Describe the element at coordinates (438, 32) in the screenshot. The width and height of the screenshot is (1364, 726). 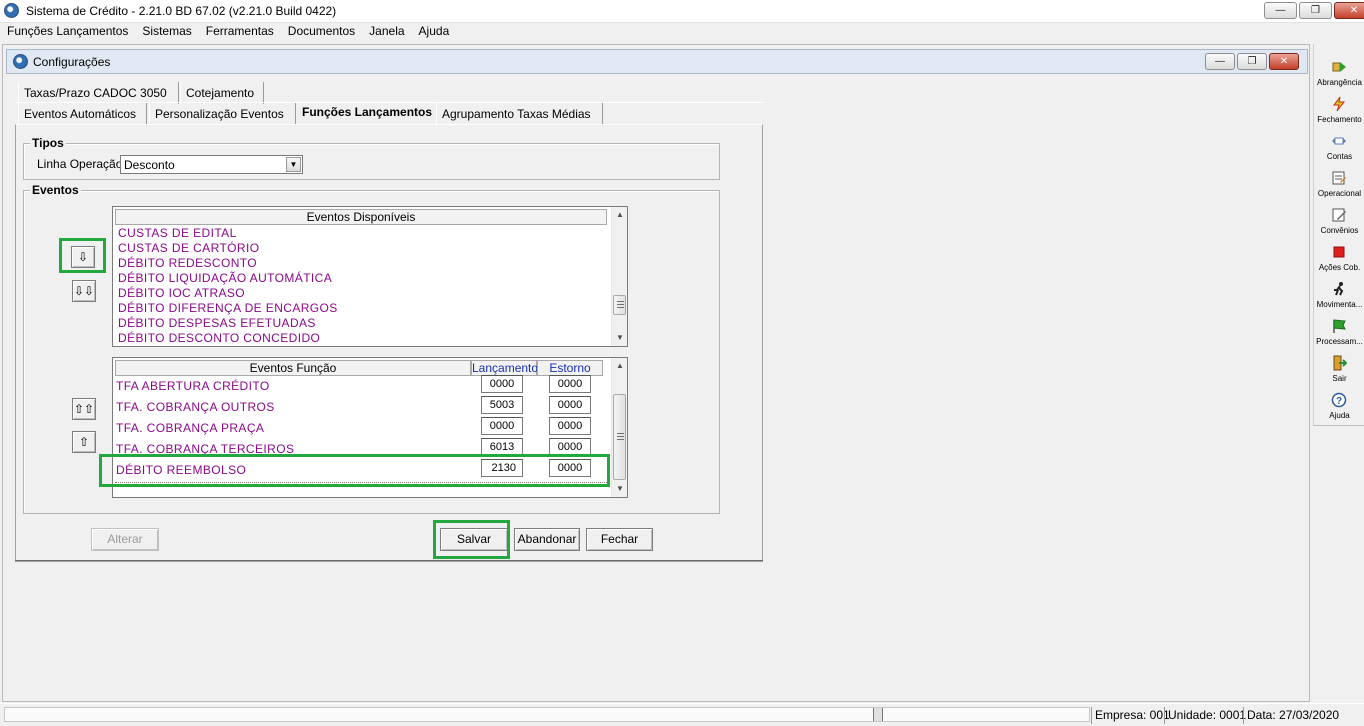
I see `menu-ajuda: Ajuda` at that location.